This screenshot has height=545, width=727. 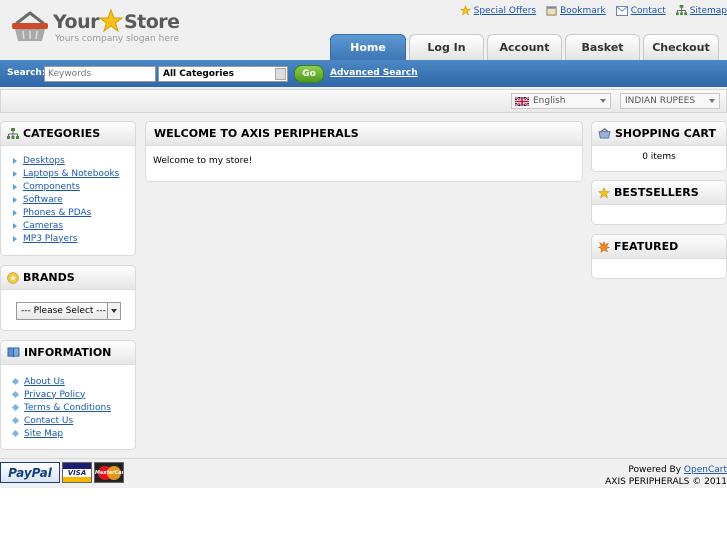 I want to click on logo-star-icon, so click(x=111, y=21).